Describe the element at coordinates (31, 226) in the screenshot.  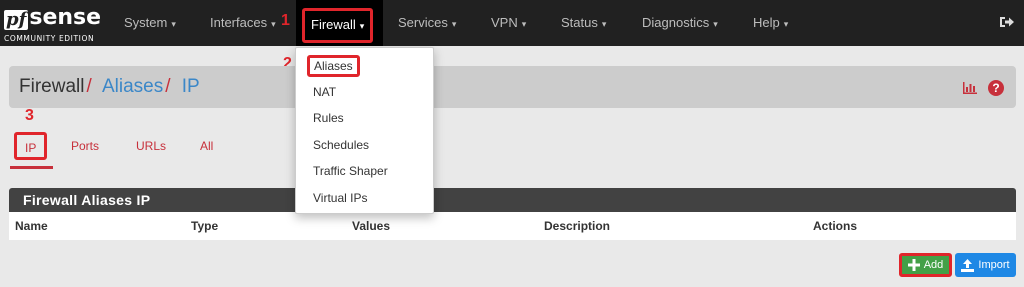
I see `col-name: Name` at that location.